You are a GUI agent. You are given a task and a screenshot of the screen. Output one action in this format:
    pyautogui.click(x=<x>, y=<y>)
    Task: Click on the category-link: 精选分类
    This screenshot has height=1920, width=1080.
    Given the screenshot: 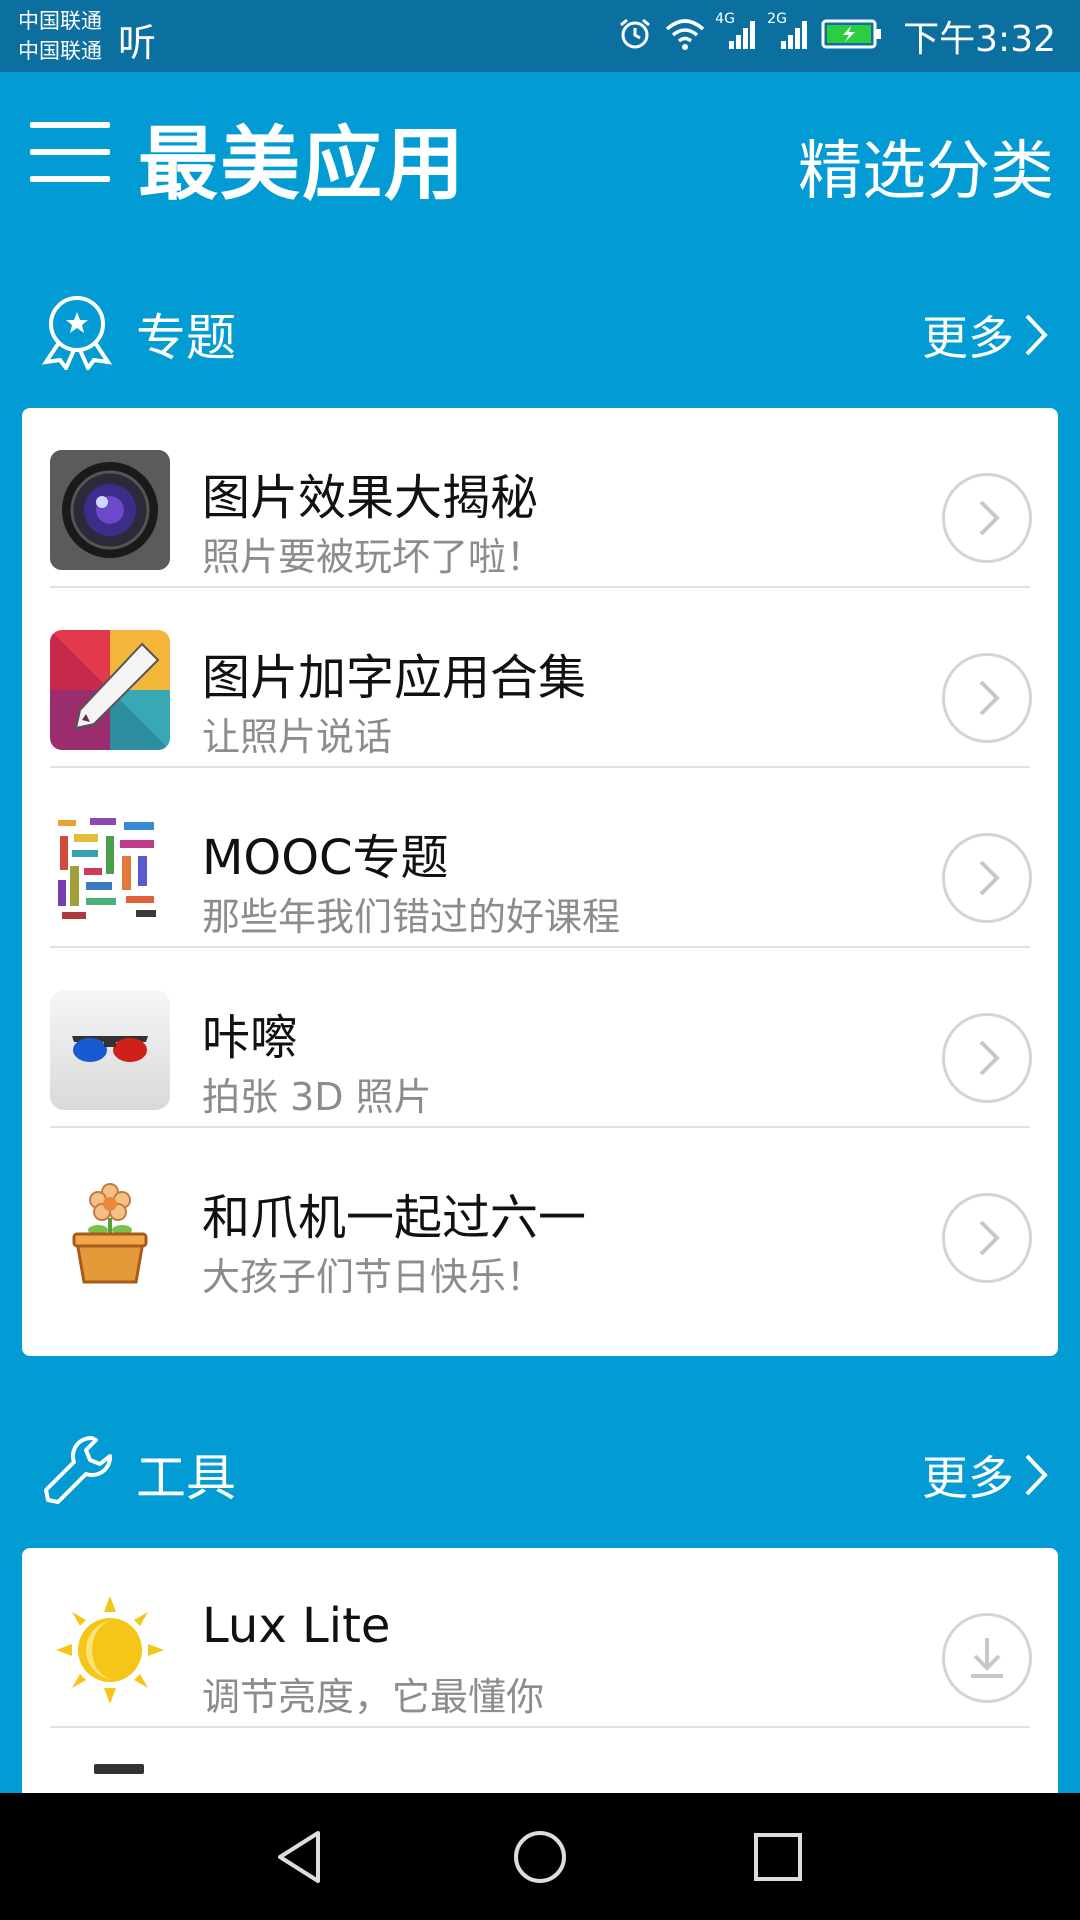 What is the action you would take?
    pyautogui.click(x=926, y=166)
    